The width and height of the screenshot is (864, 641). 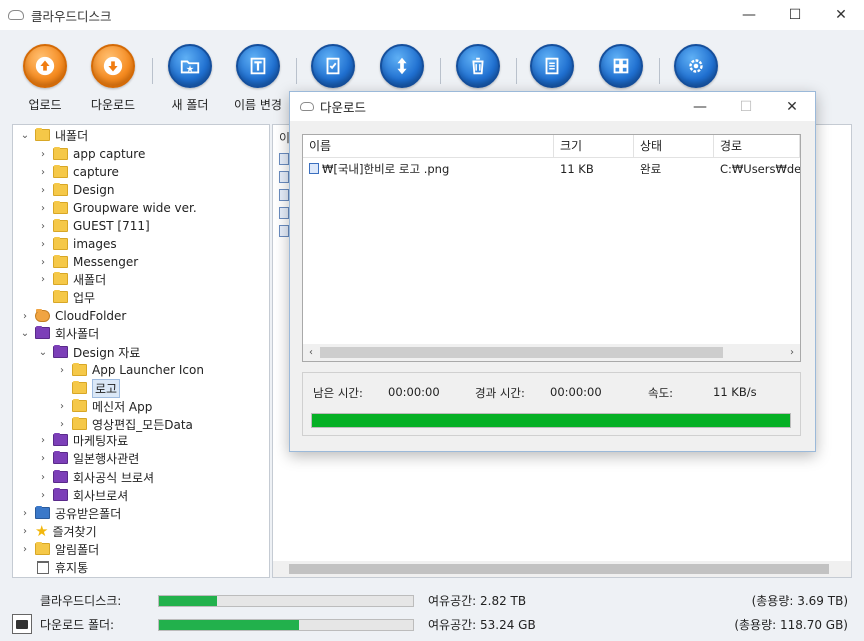 I want to click on tree-item-images: › images, so click(x=77, y=244).